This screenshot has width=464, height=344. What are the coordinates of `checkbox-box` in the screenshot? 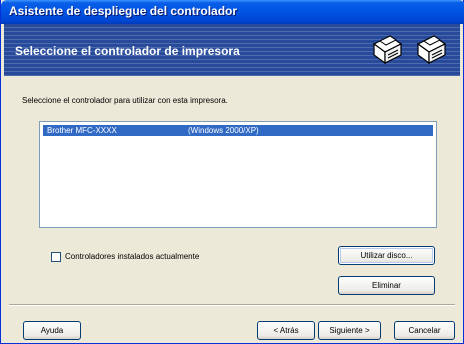 It's located at (56, 257).